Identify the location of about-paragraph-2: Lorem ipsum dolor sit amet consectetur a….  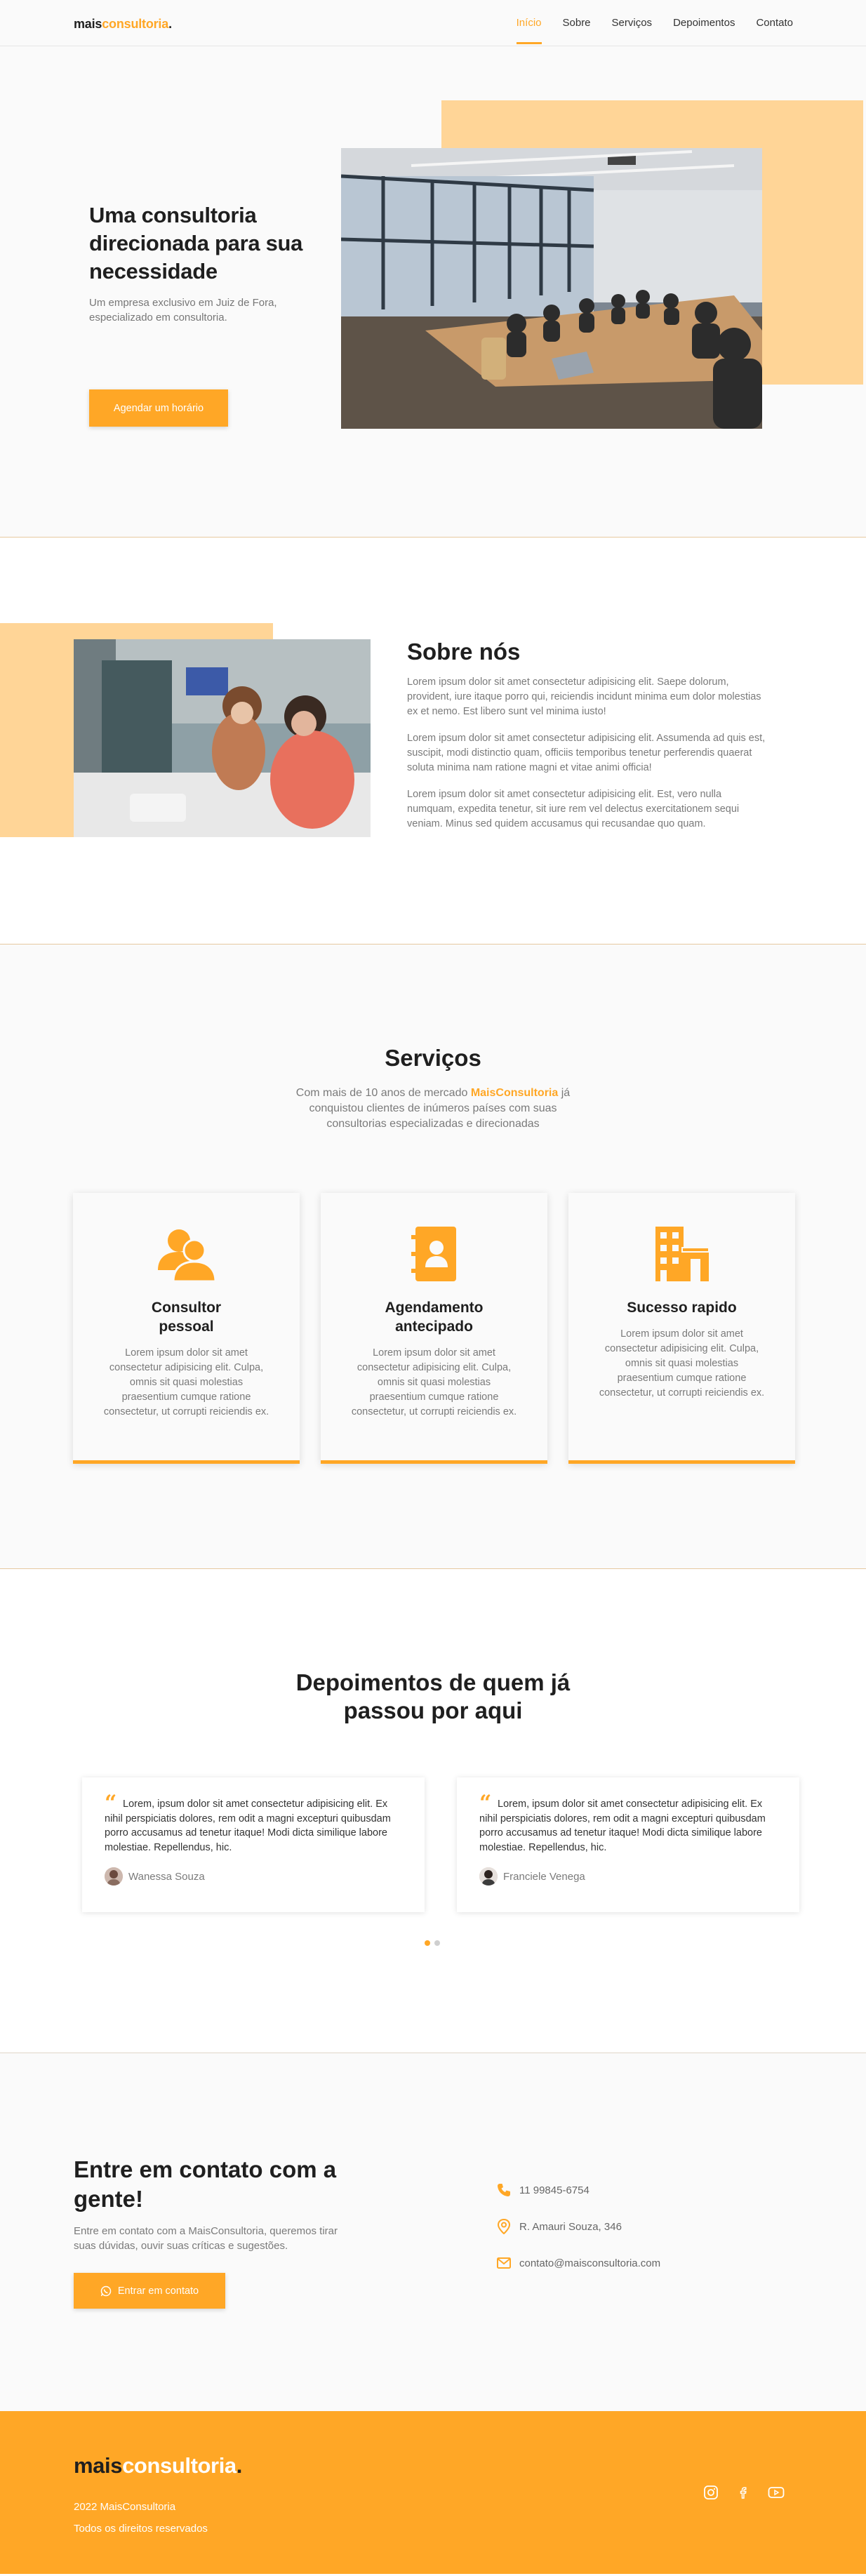
(586, 753).